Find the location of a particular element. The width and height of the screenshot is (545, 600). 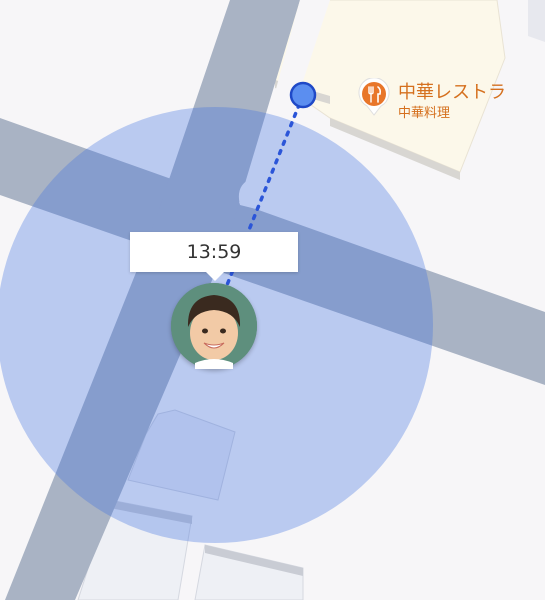

poi-name: 中華レストラ is located at coordinates (452, 91).